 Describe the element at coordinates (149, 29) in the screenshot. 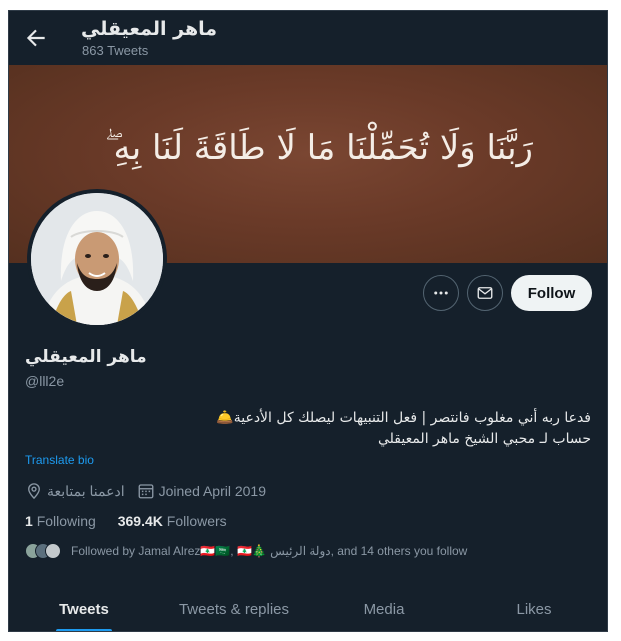

I see `header-title: ماهر المعيقلي` at that location.